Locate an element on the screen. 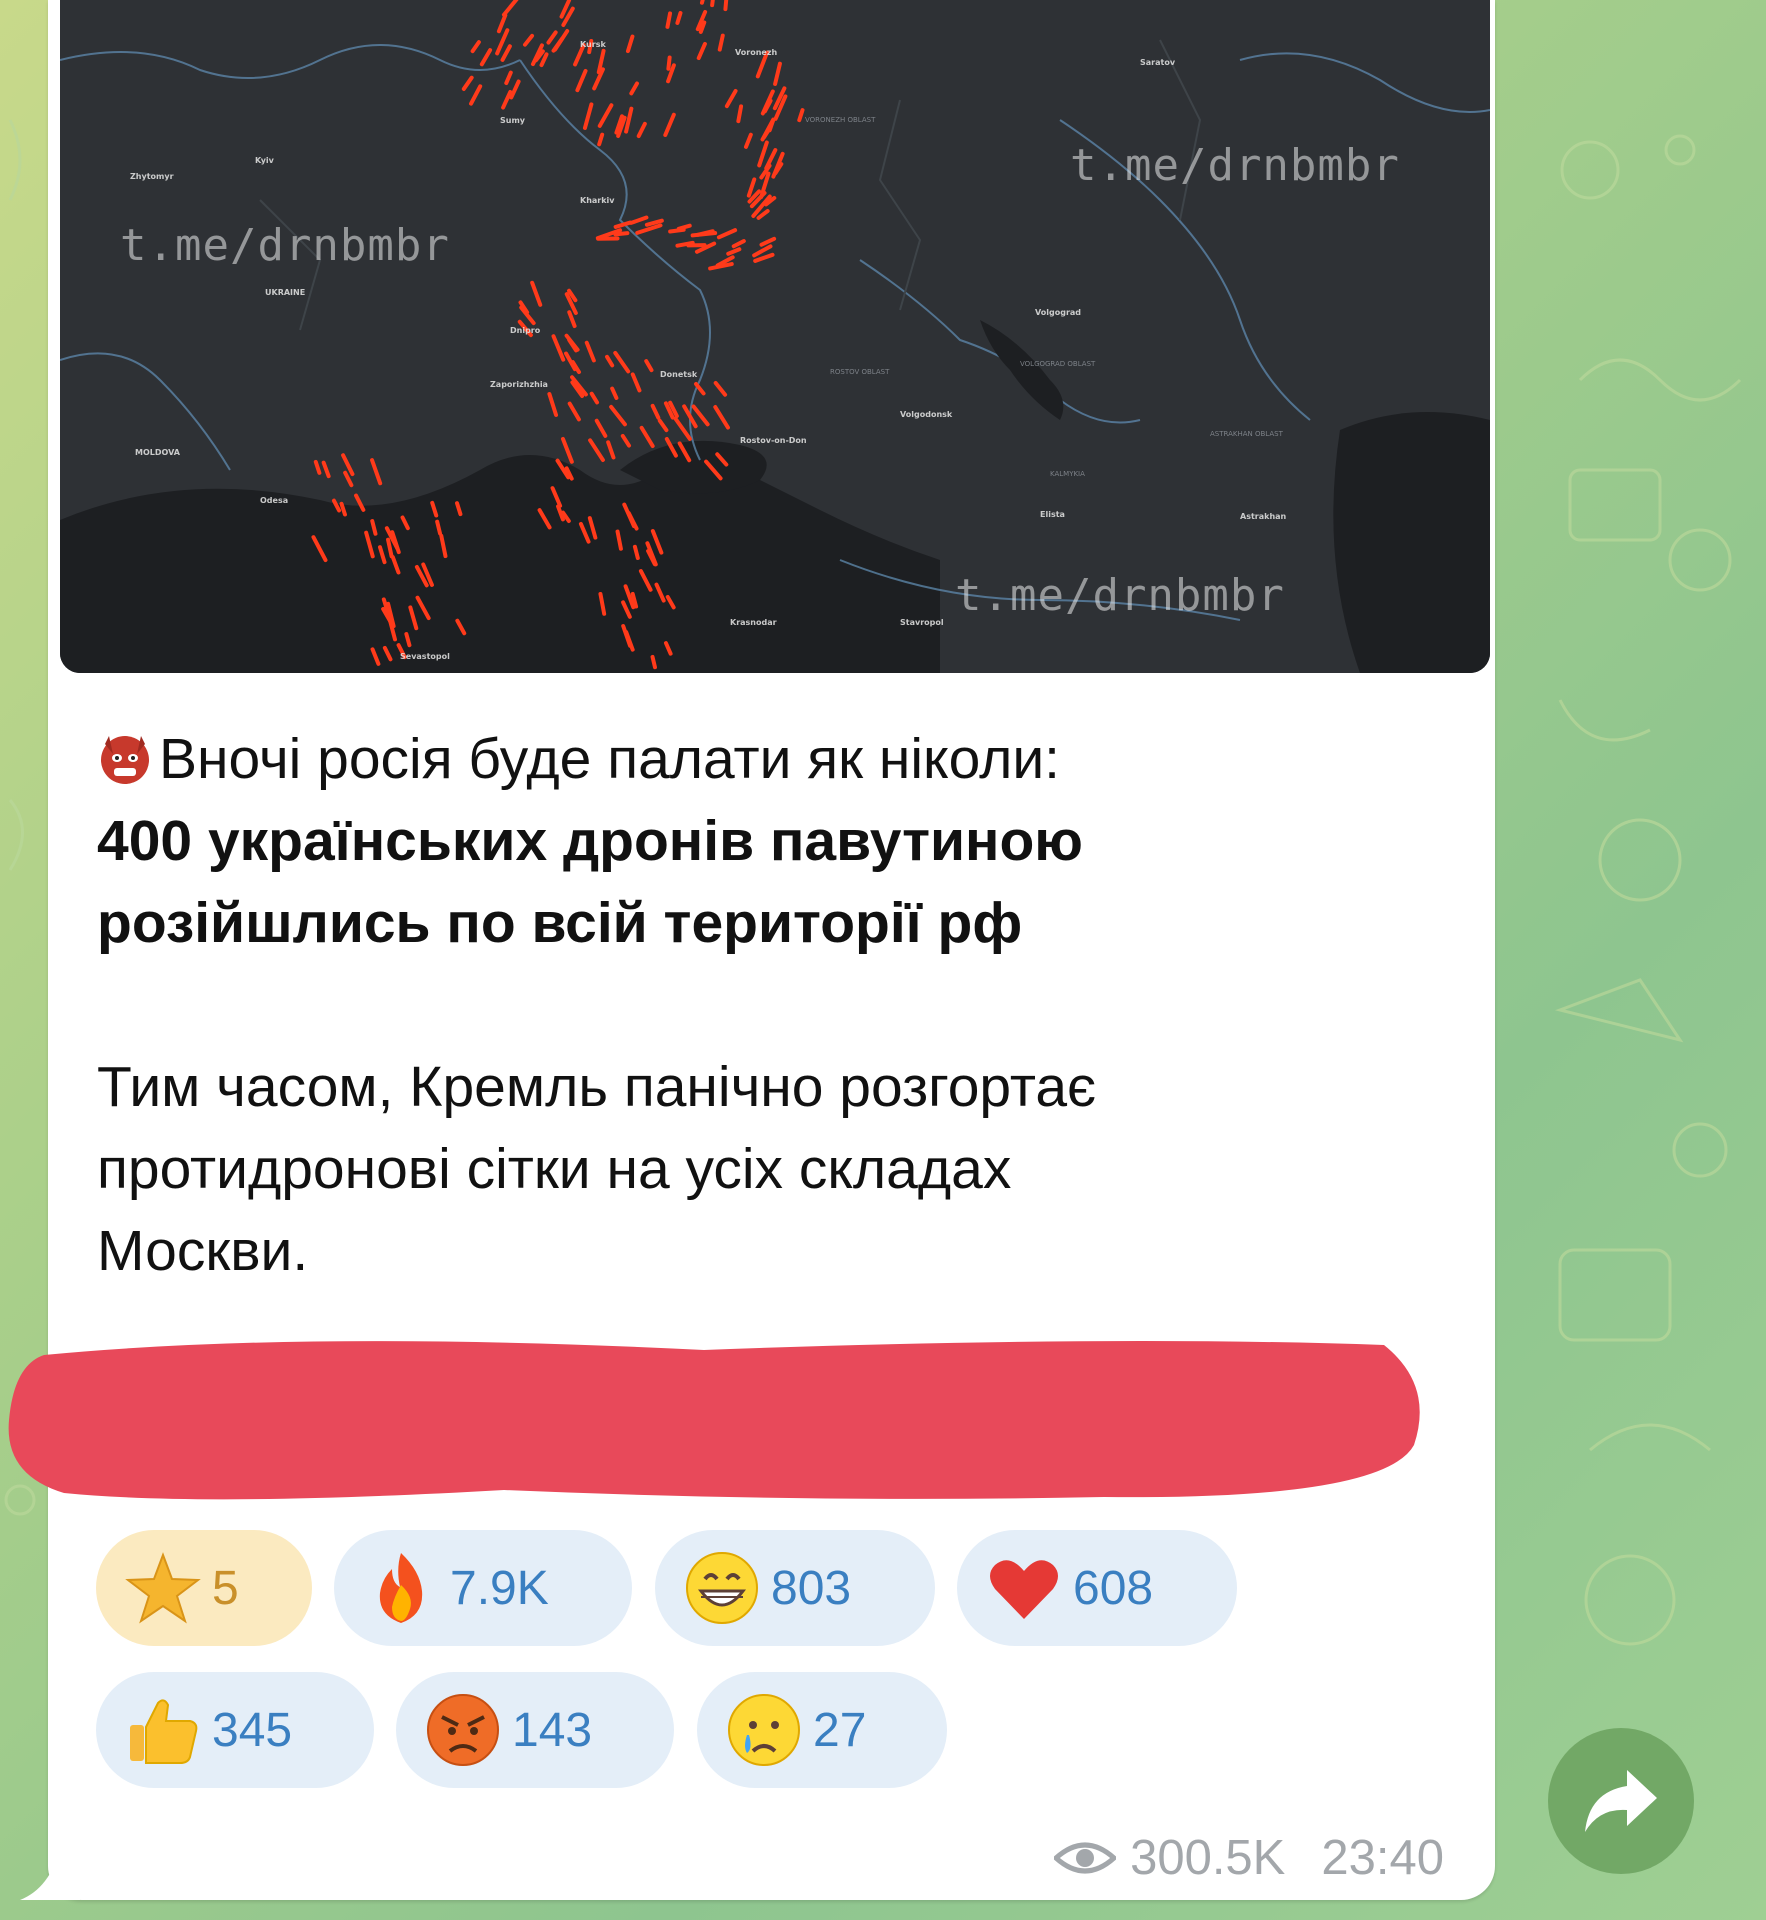 The image size is (1766, 1920). map-label: Kharkiv is located at coordinates (597, 200).